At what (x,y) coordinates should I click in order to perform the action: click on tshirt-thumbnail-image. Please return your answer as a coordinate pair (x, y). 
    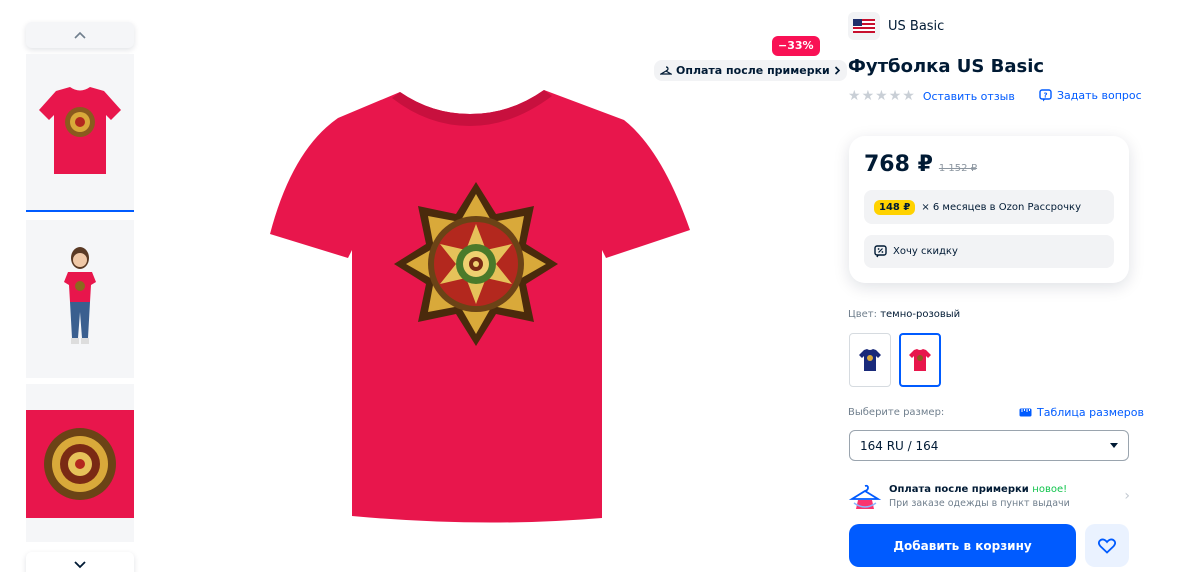
    Looking at the image, I should click on (80, 130).